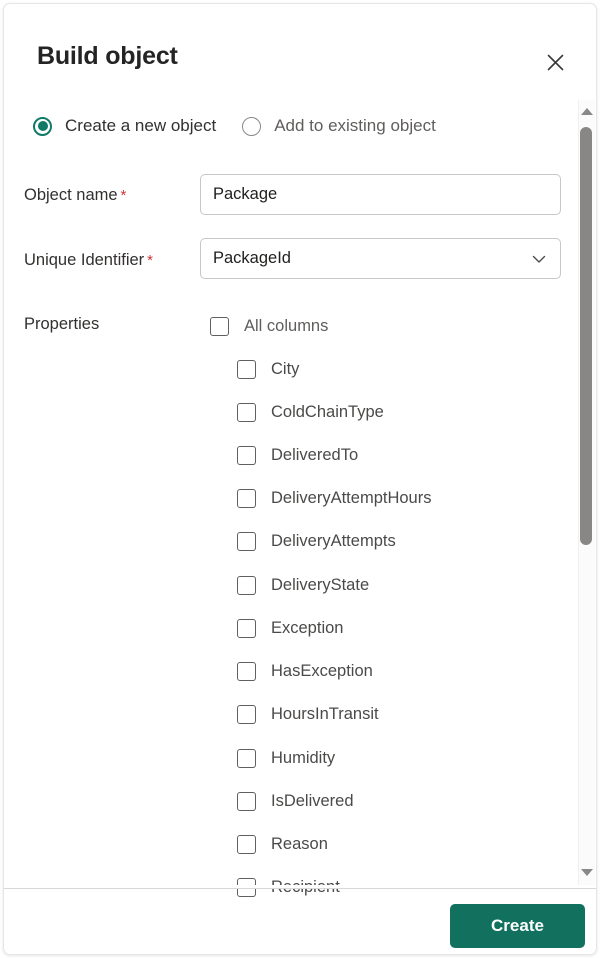  I want to click on checkbox-exception: Exception, so click(290, 628).